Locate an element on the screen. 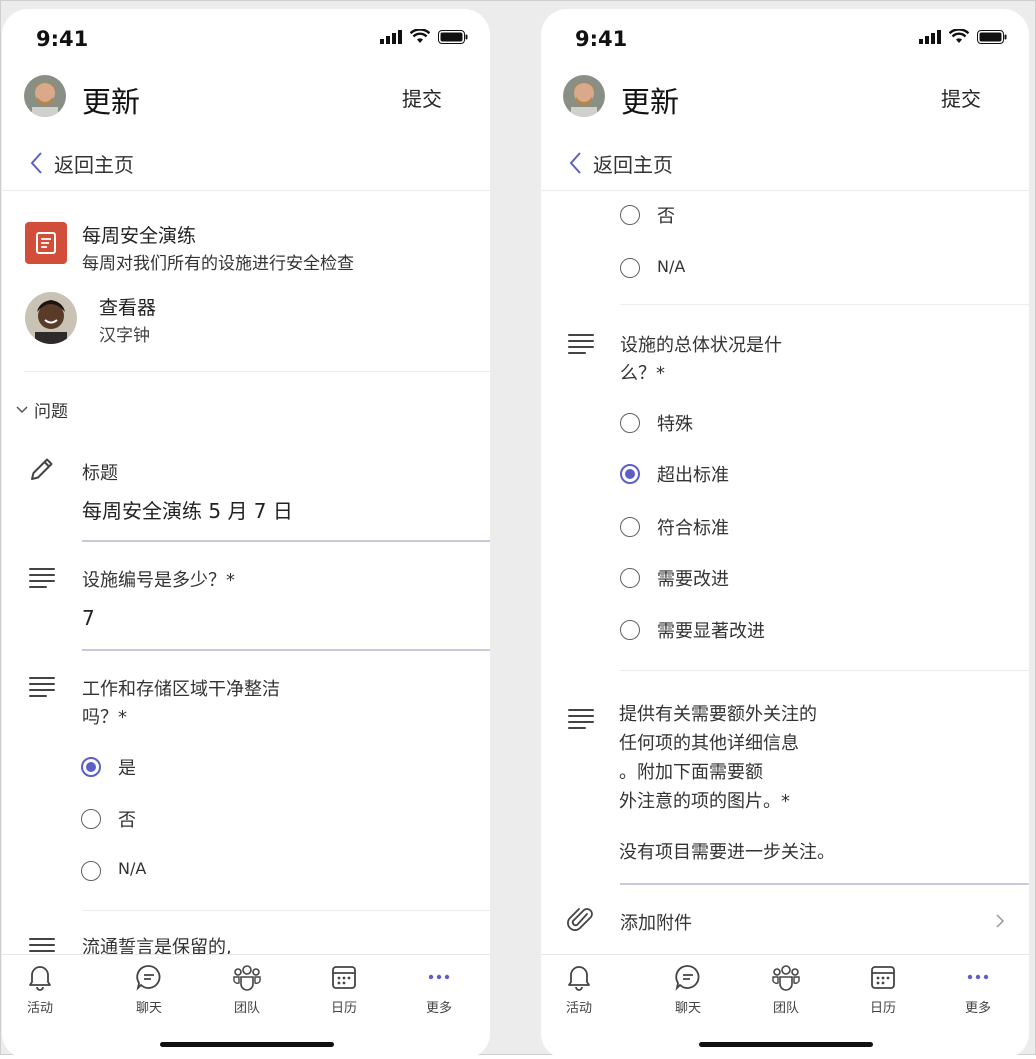 The image size is (1036, 1059). wifi-icon is located at coordinates (420, 36).